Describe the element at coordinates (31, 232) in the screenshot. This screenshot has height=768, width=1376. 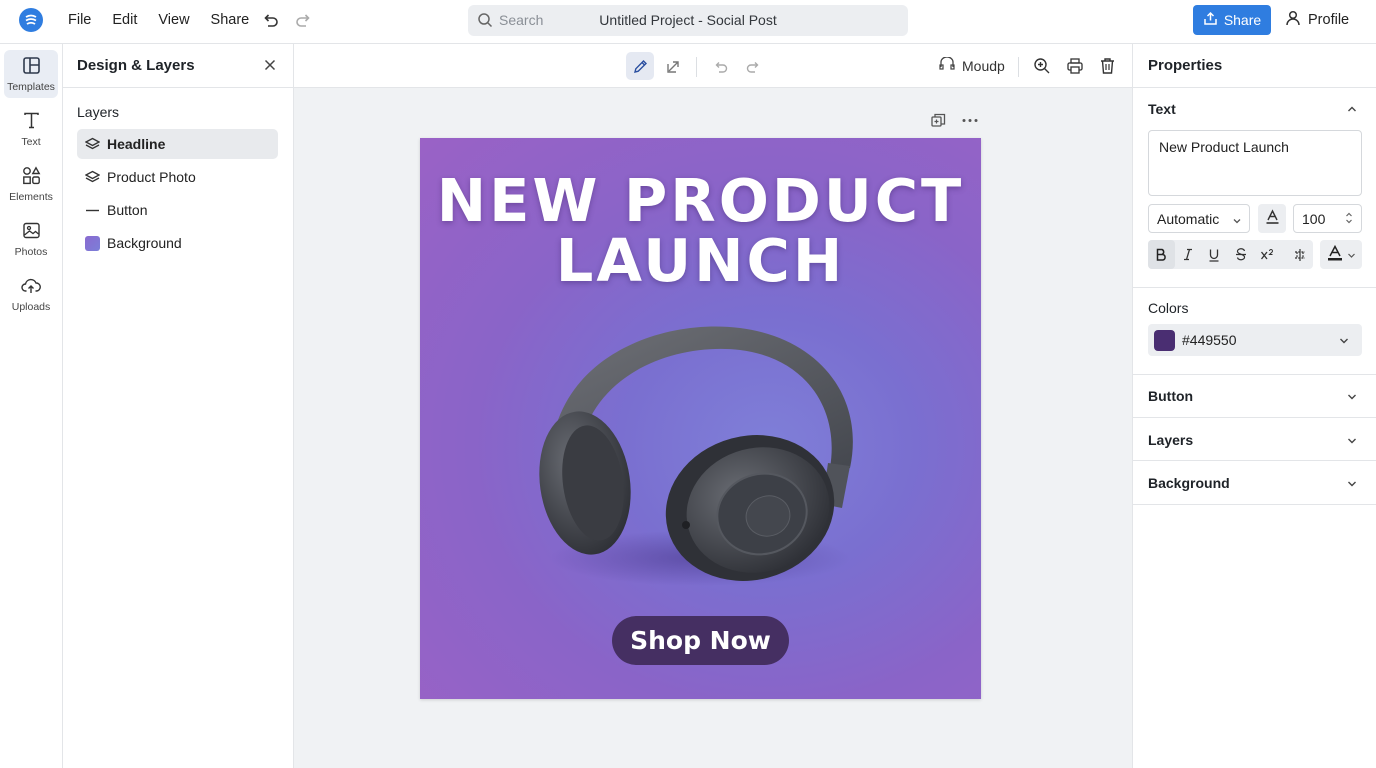
I see `photos-icon` at that location.